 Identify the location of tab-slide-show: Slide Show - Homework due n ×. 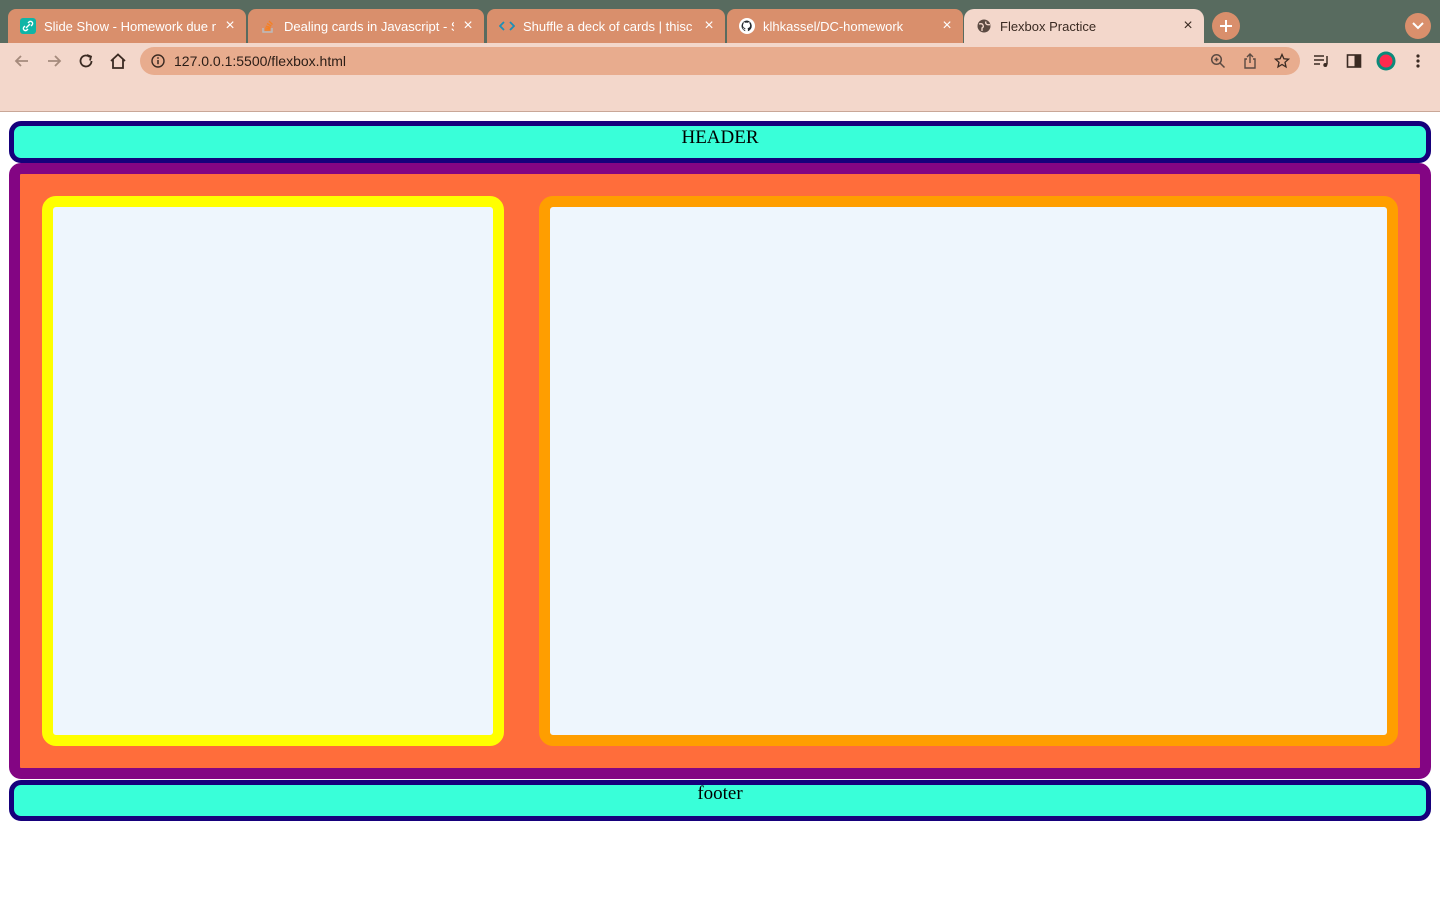
(127, 26).